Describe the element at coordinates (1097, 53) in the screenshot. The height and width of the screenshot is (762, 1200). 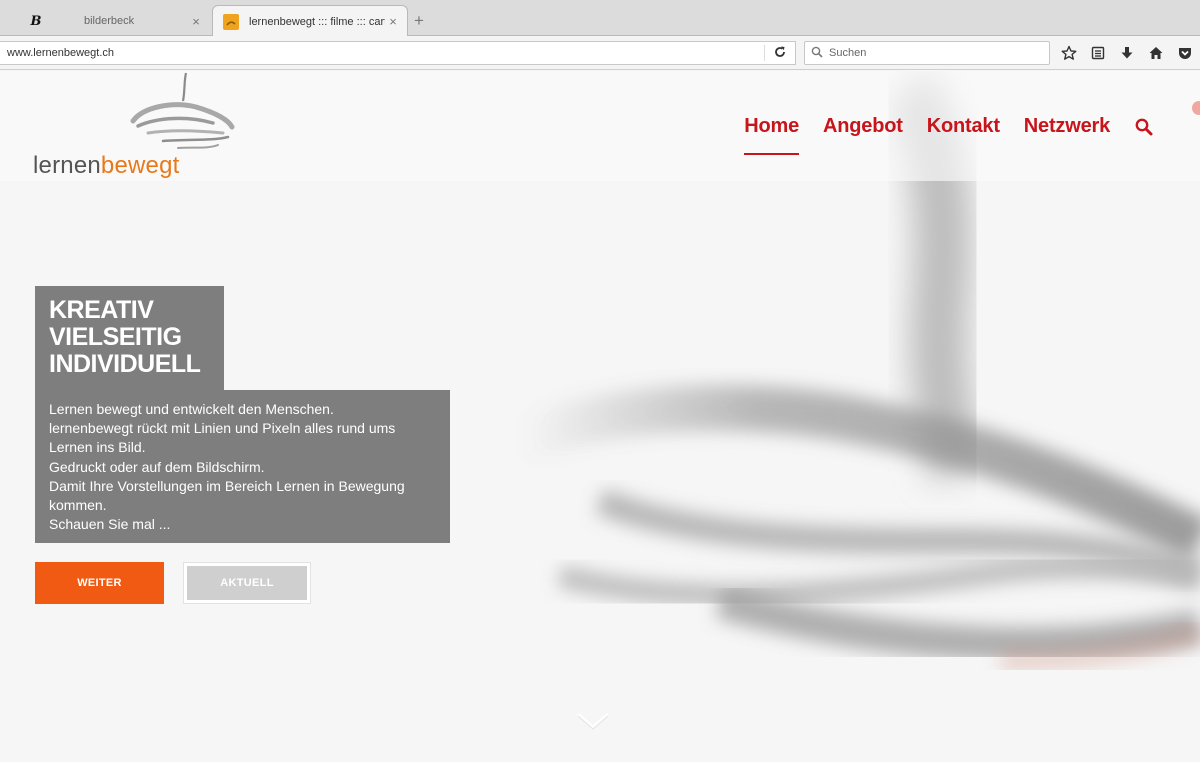
I see `reading-list-icon` at that location.